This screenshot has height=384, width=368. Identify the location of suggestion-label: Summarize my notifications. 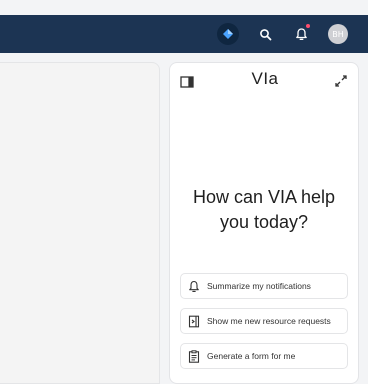
(259, 286).